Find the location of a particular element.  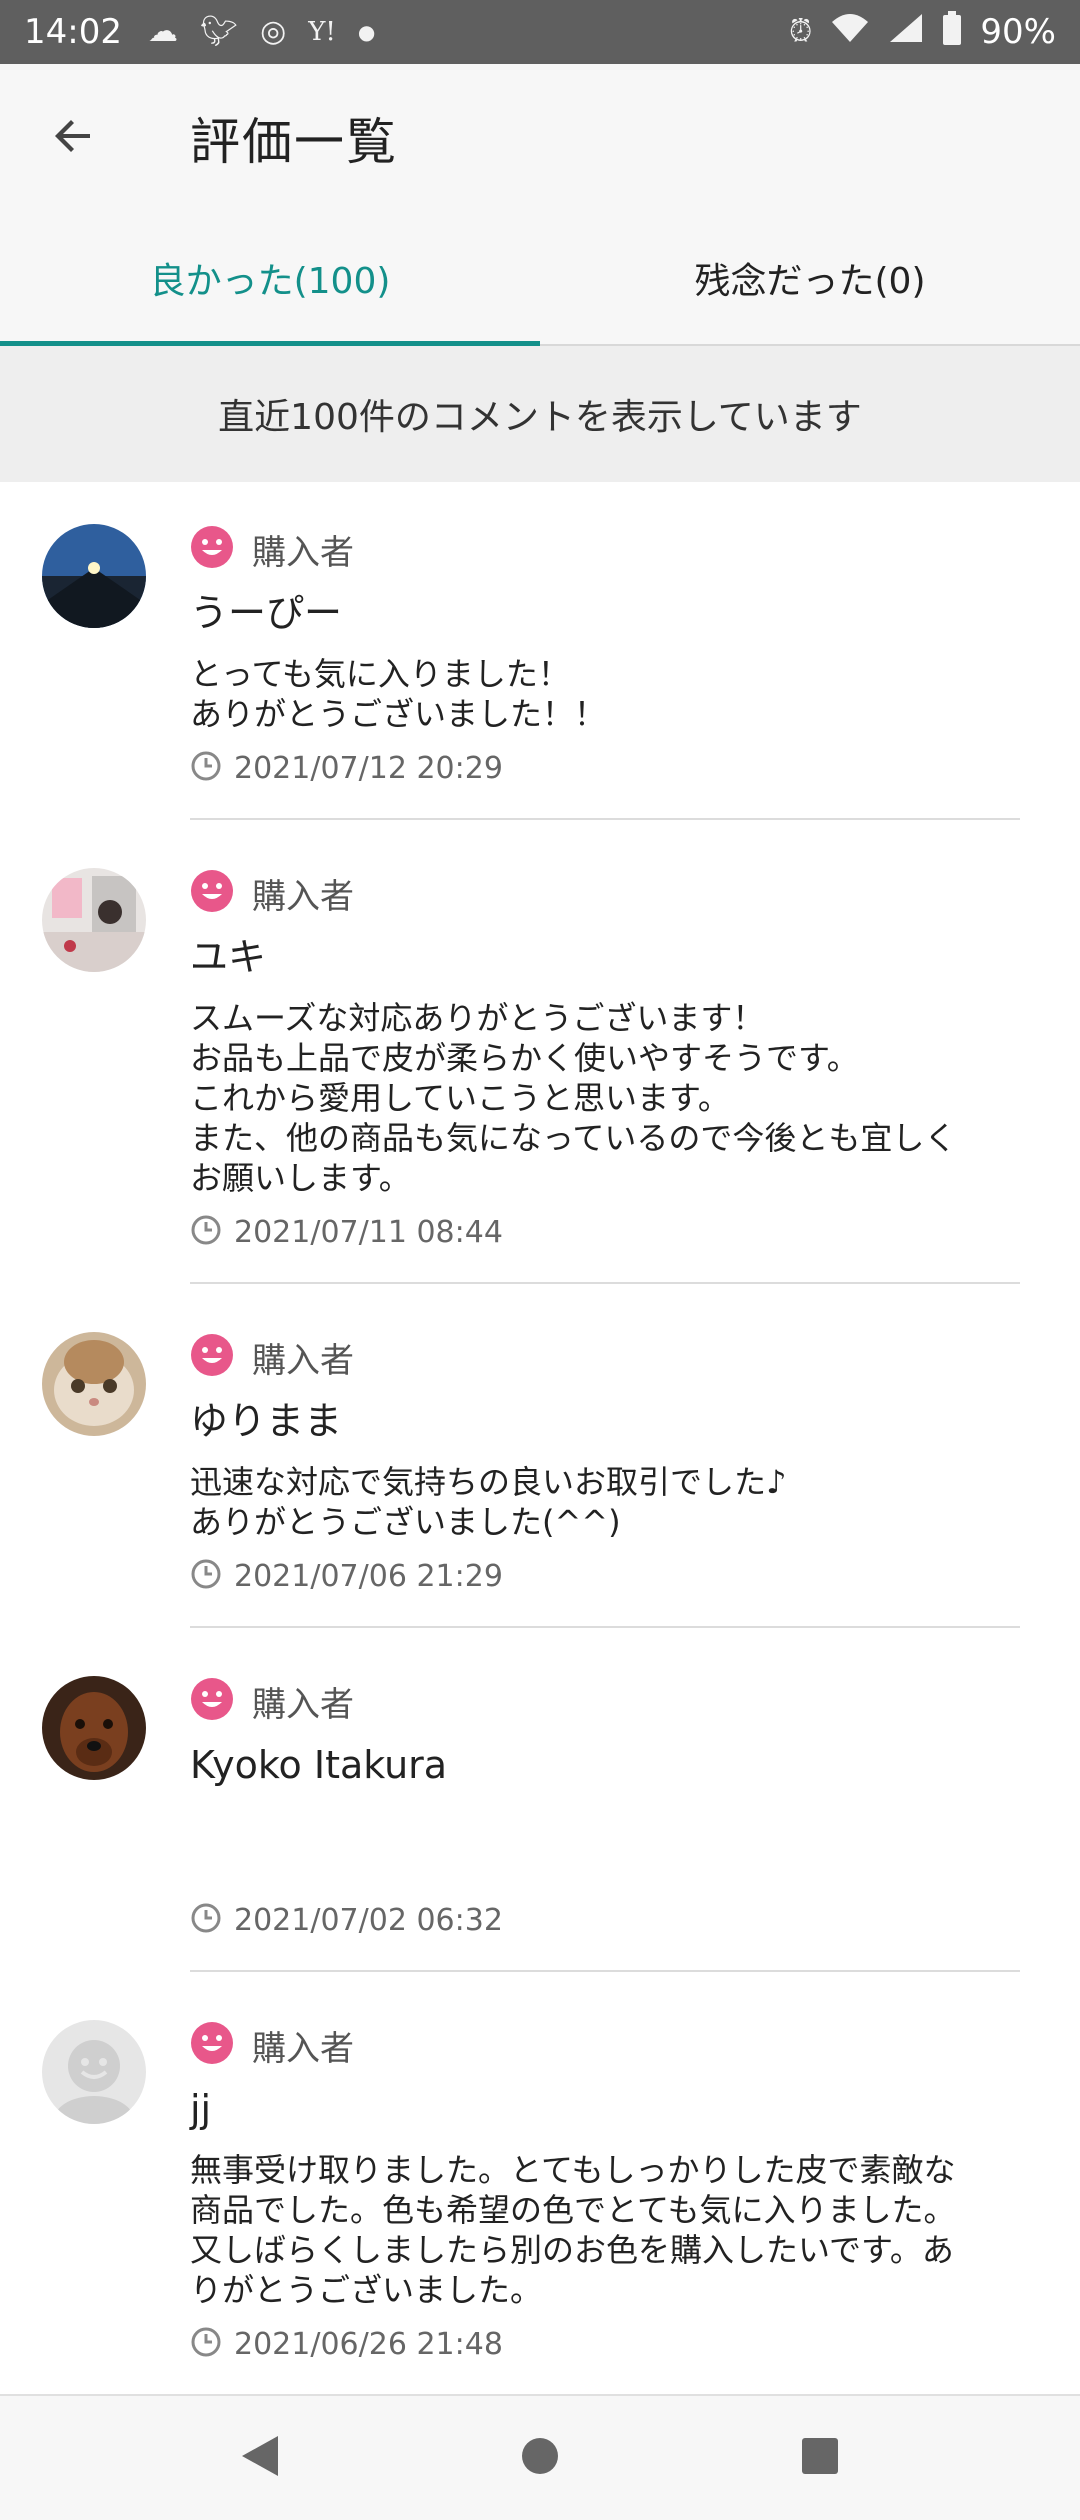

battery-percent: 90% is located at coordinates (1018, 32).